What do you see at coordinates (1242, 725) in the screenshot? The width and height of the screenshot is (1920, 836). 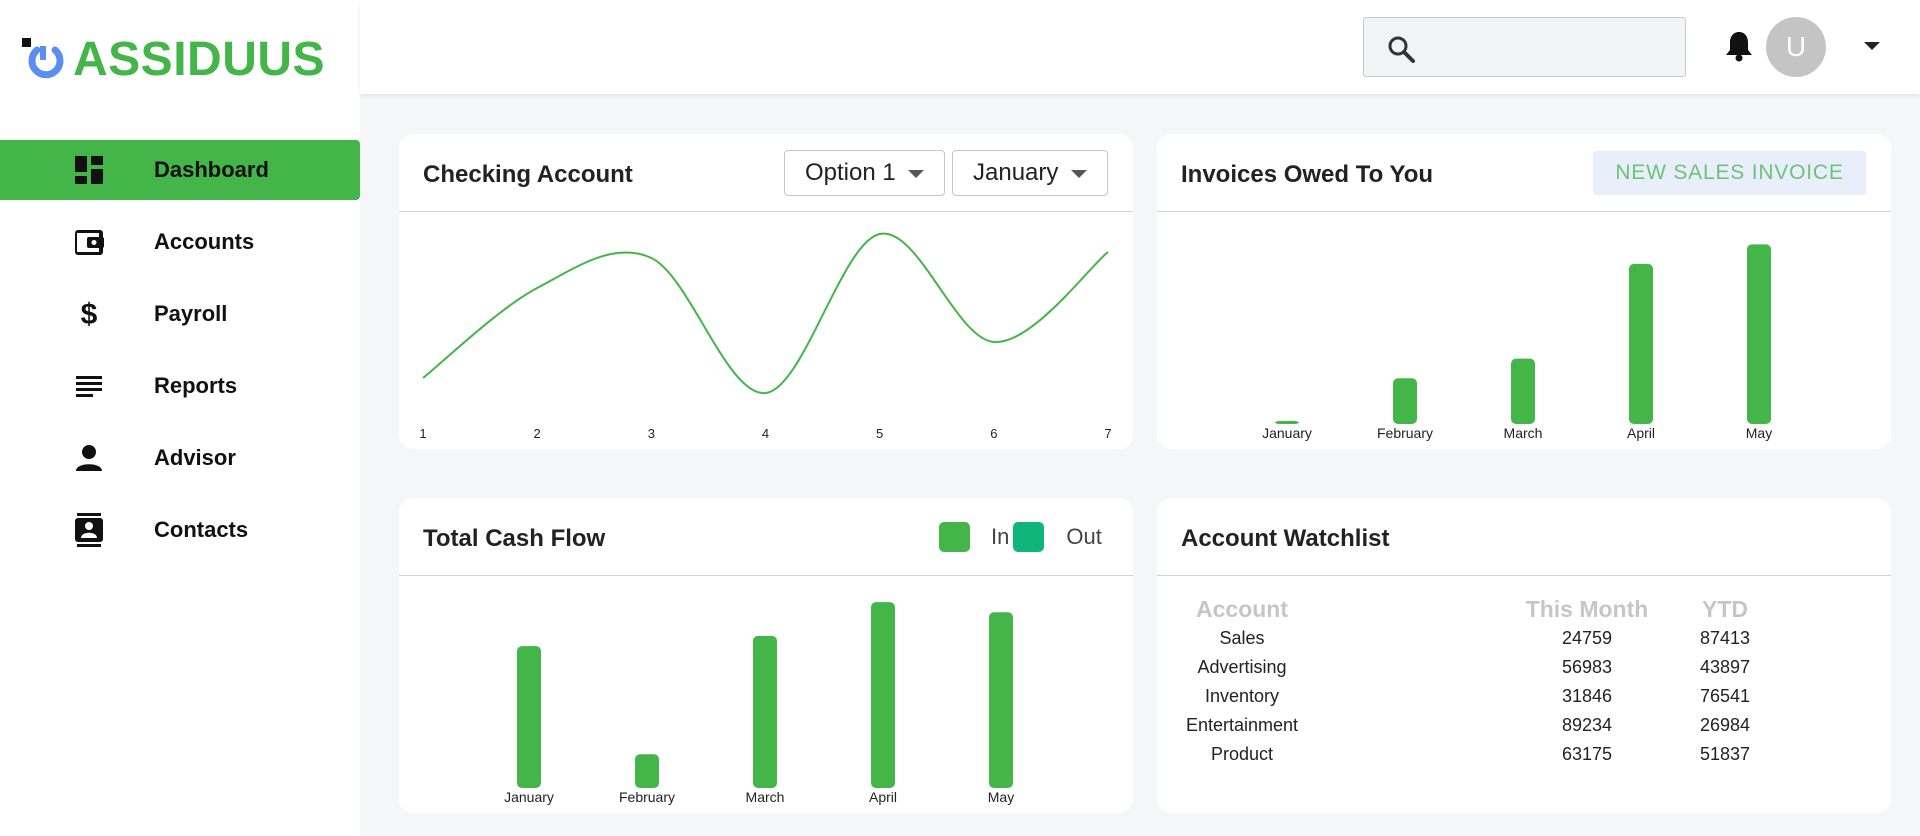 I see `table-cell: Entertainment` at bounding box center [1242, 725].